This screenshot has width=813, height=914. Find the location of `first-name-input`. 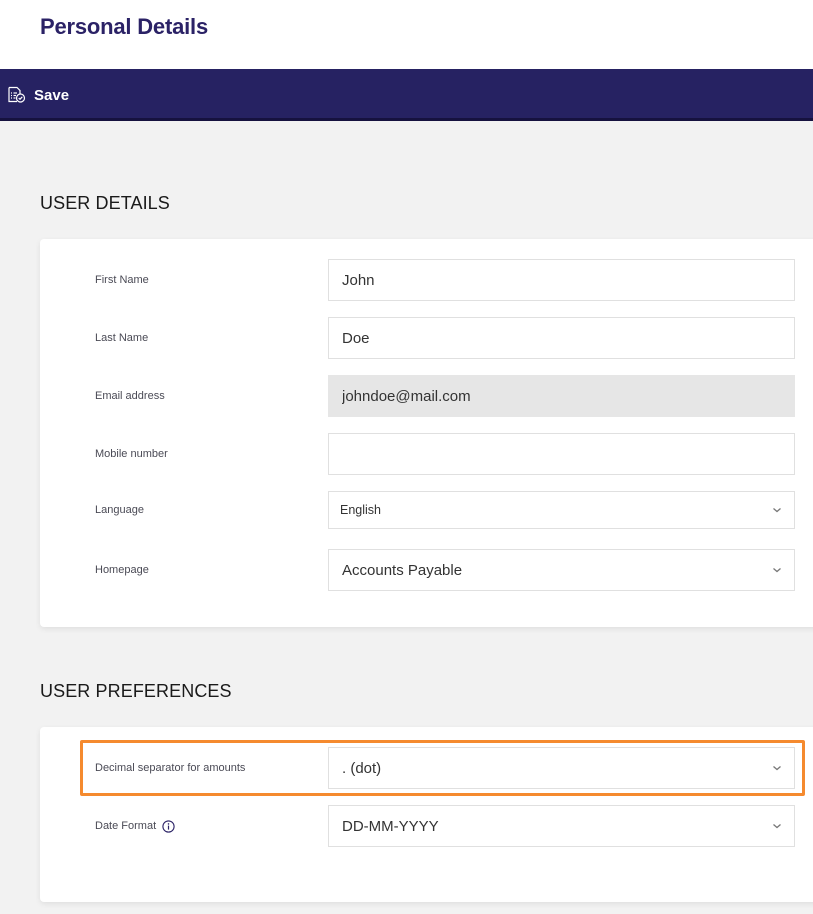

first-name-input is located at coordinates (561, 280).